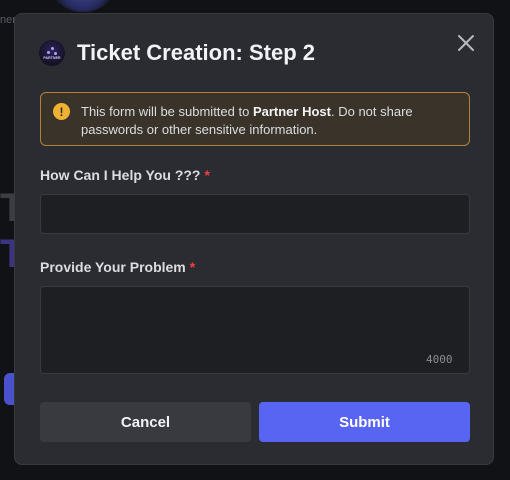 The image size is (510, 480). I want to click on problem-field-label: Provide Your Problem *, so click(118, 267).